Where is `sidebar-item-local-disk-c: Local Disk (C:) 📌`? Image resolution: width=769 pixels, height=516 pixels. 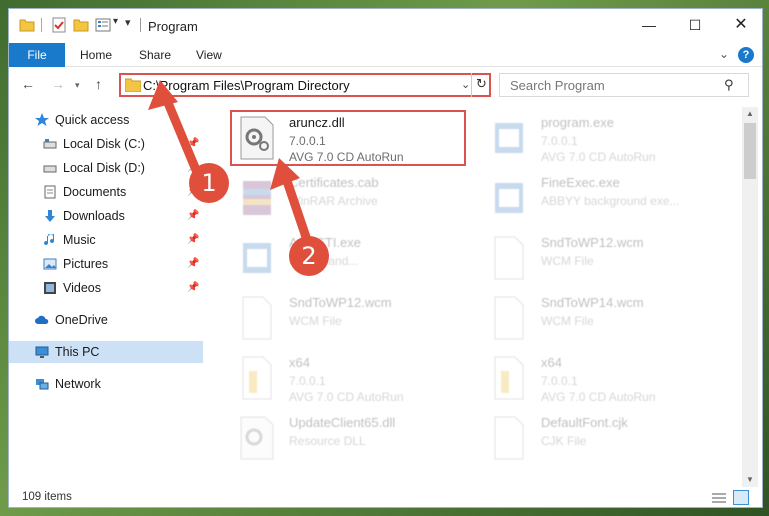 sidebar-item-local-disk-c: Local Disk (C:) 📌 is located at coordinates (106, 144).